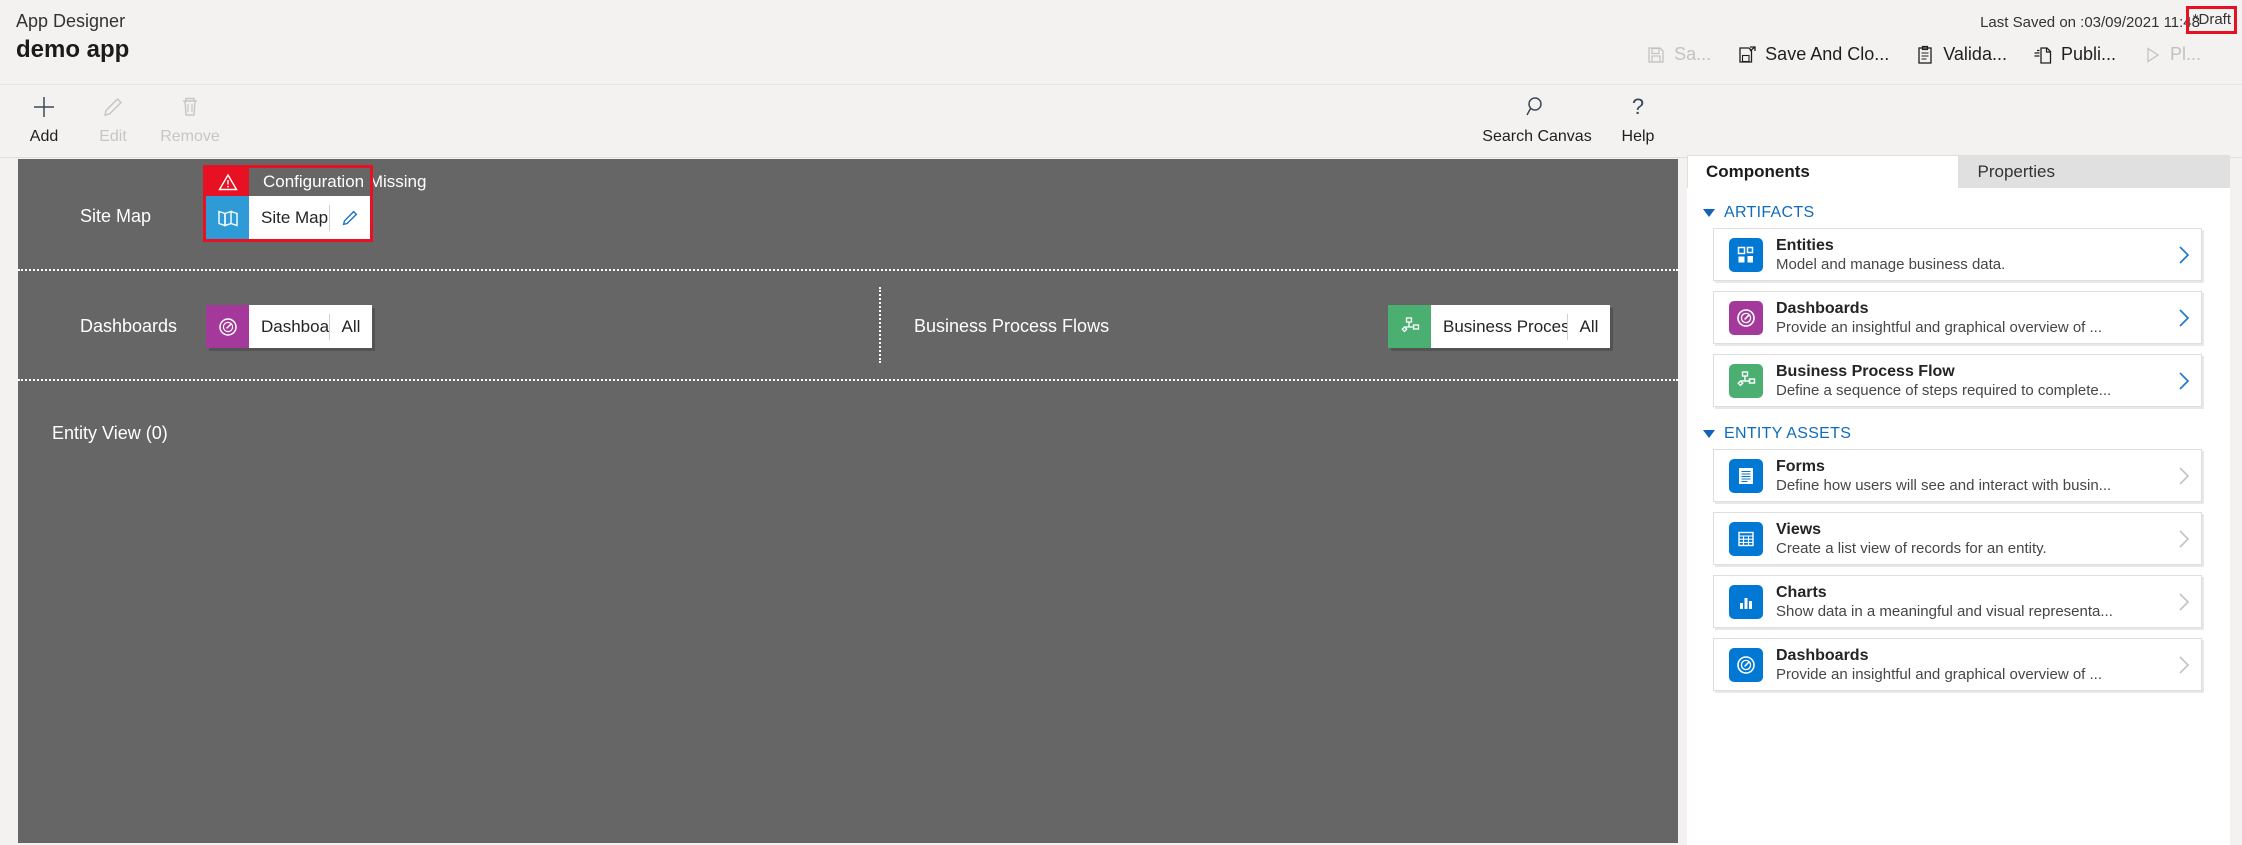 The image size is (2242, 845). I want to click on validate-clipboard-icon, so click(1925, 55).